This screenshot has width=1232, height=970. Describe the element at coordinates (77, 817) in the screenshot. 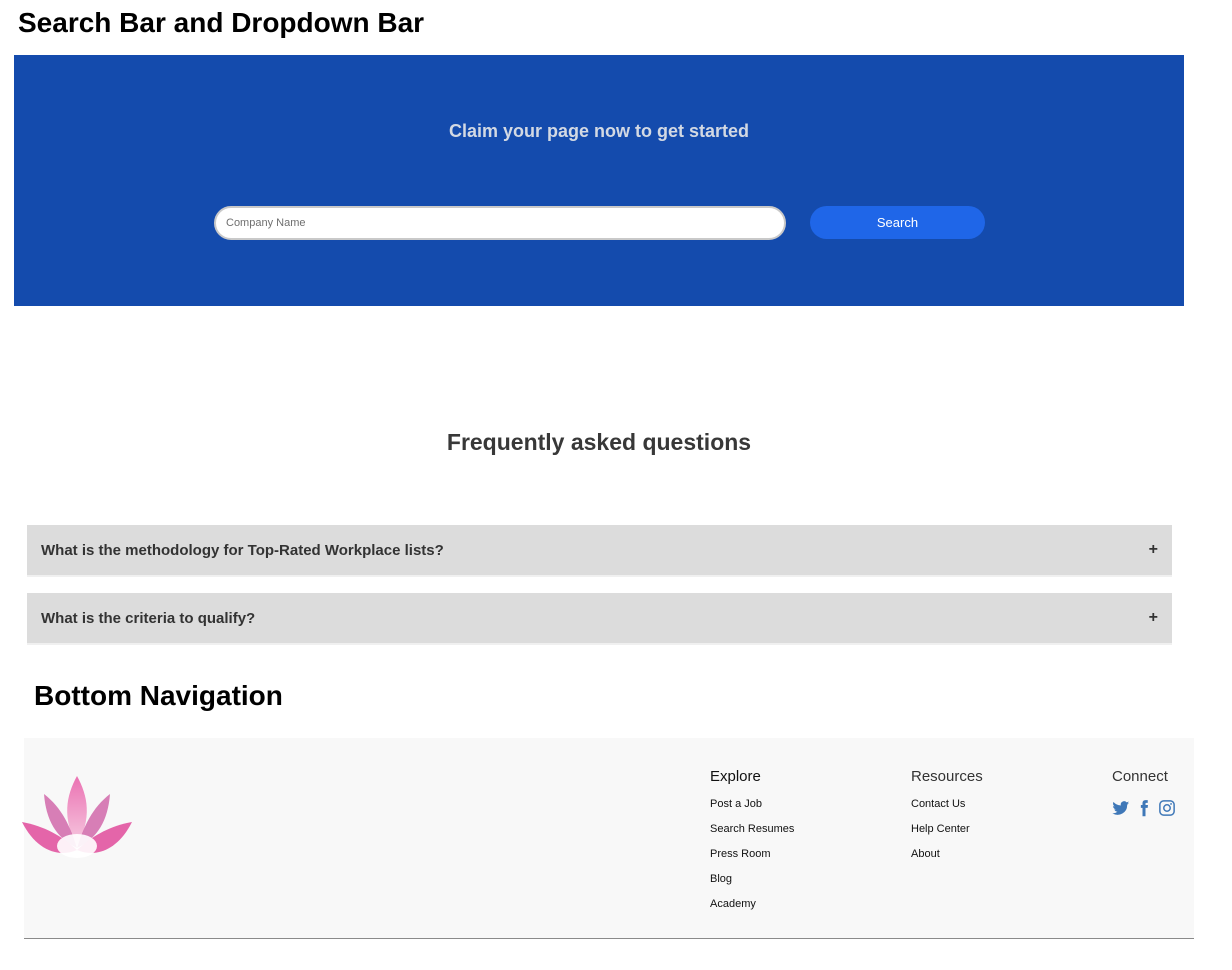

I see `lotus-logo-icon` at that location.